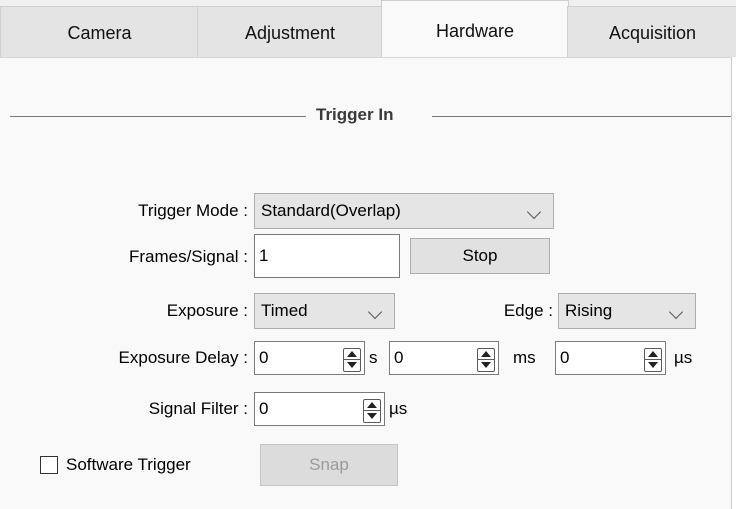 Image resolution: width=736 pixels, height=509 pixels. Describe the element at coordinates (581, 116) in the screenshot. I see `group-divider-right` at that location.